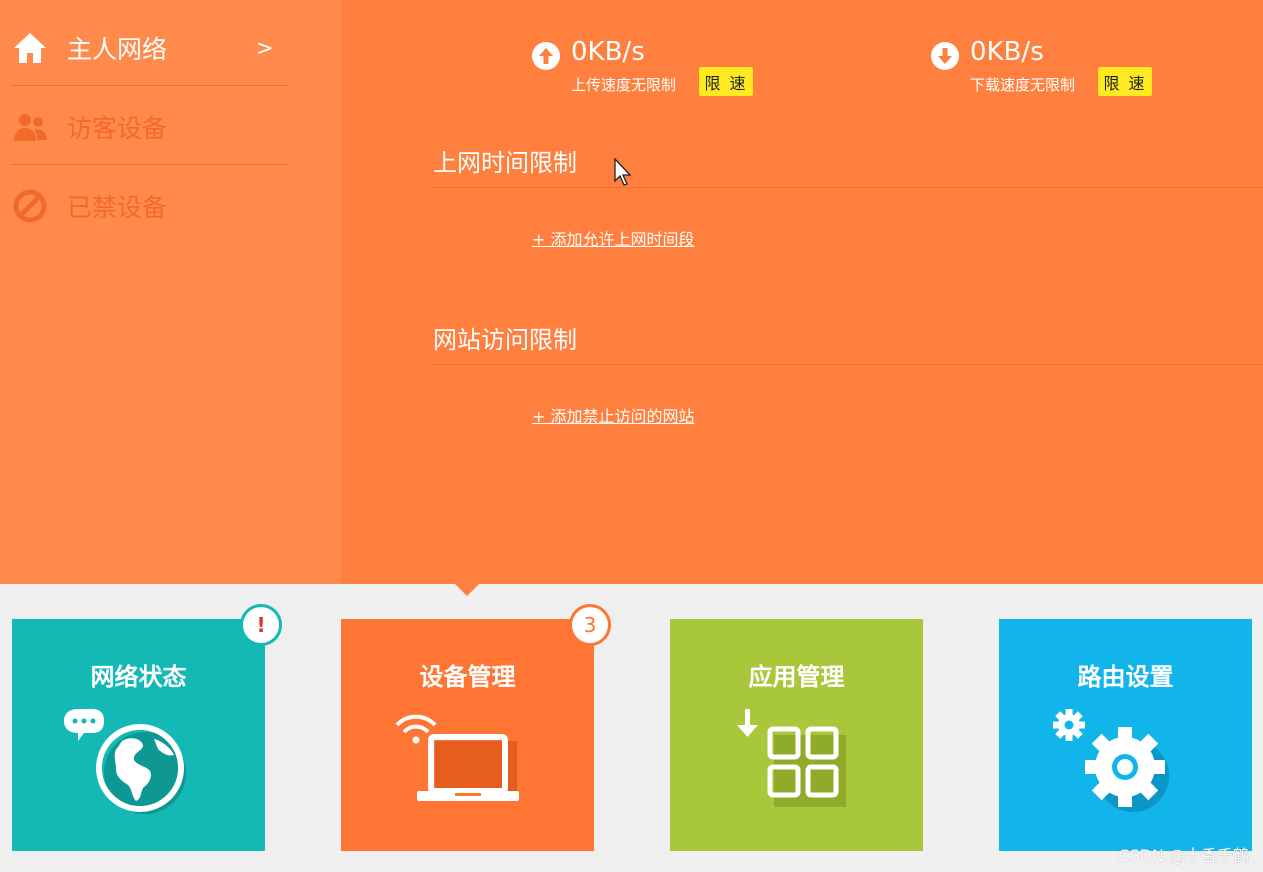 The image size is (1263, 872). What do you see at coordinates (624, 85) in the screenshot?
I see `upload-speed-status: 上传速度无限制` at bounding box center [624, 85].